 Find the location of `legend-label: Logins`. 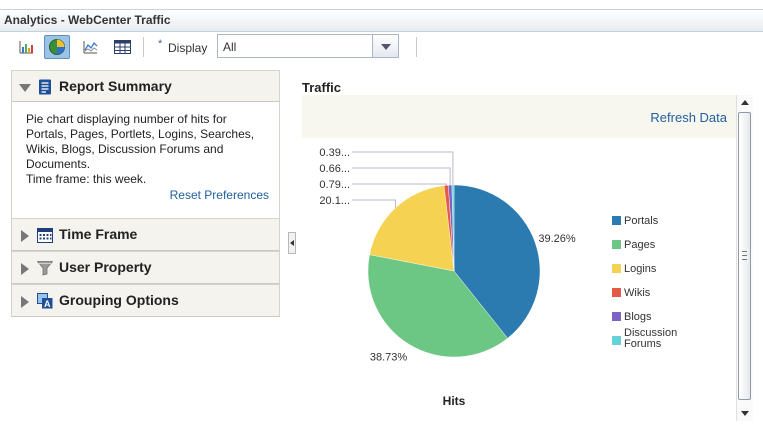

legend-label: Logins is located at coordinates (640, 269).